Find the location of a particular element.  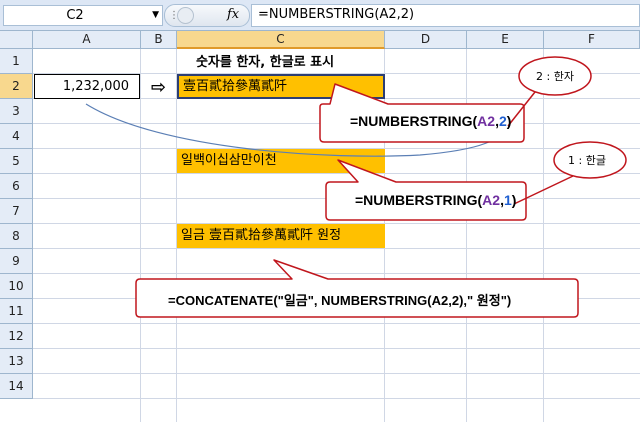

name-box: C2 ▼ is located at coordinates (83, 15).